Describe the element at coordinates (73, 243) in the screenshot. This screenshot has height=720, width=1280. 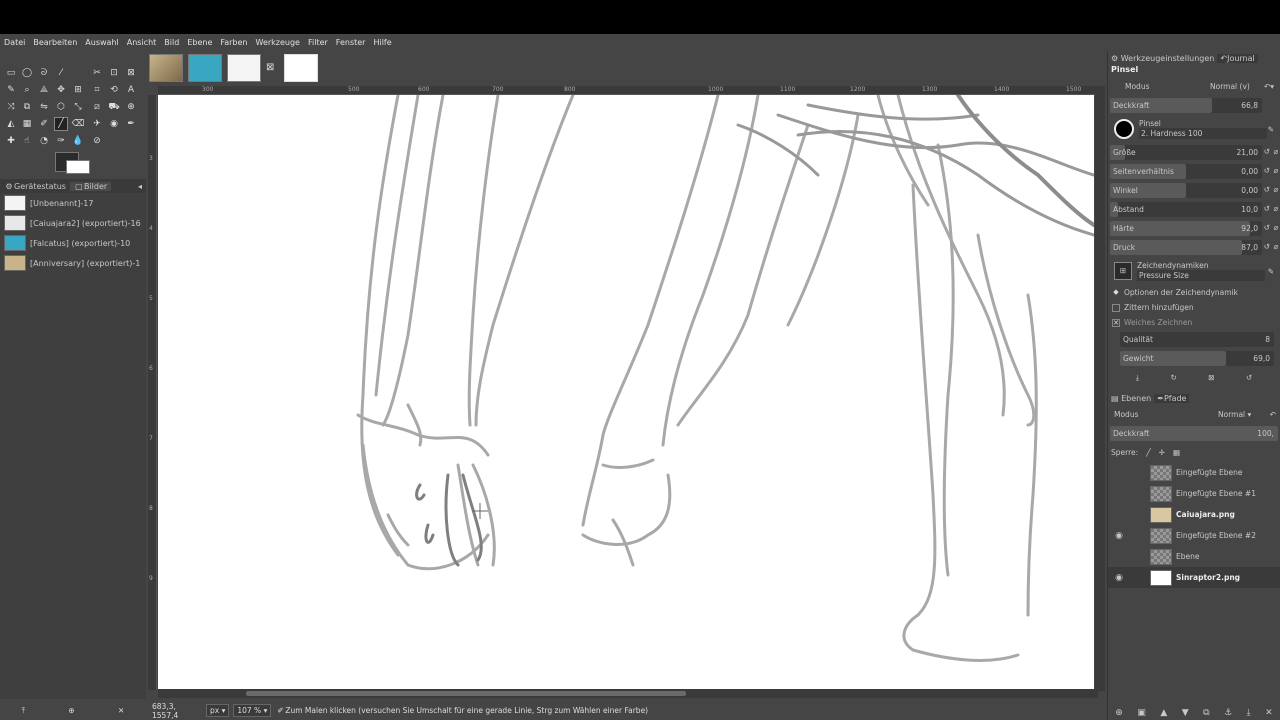
I see `image-list-item: [Falcatus] (exportiert)-10` at that location.